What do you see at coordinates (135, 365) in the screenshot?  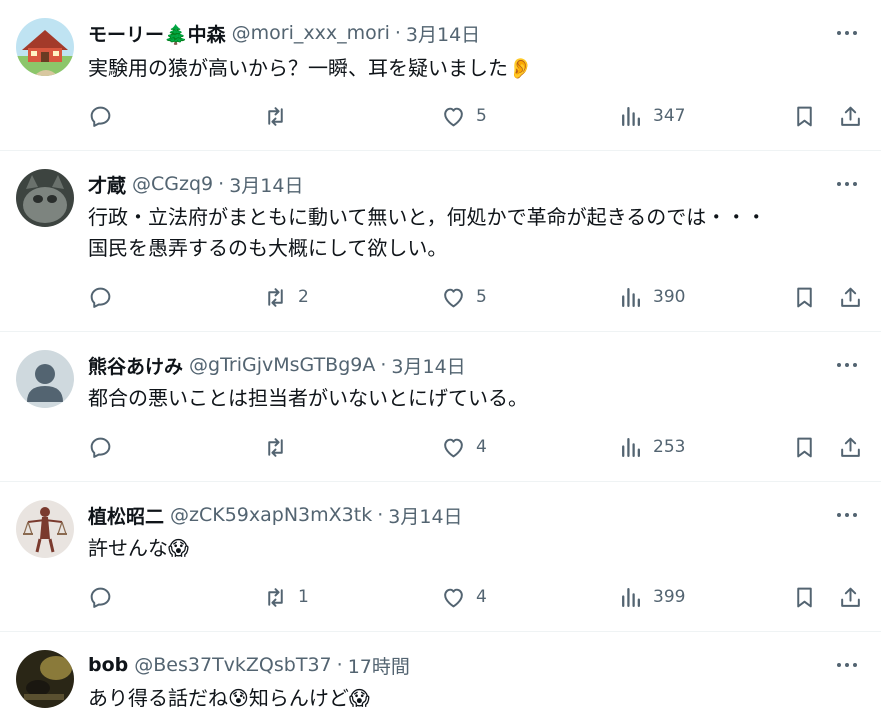 I see `display-name: 熊谷あけみ` at bounding box center [135, 365].